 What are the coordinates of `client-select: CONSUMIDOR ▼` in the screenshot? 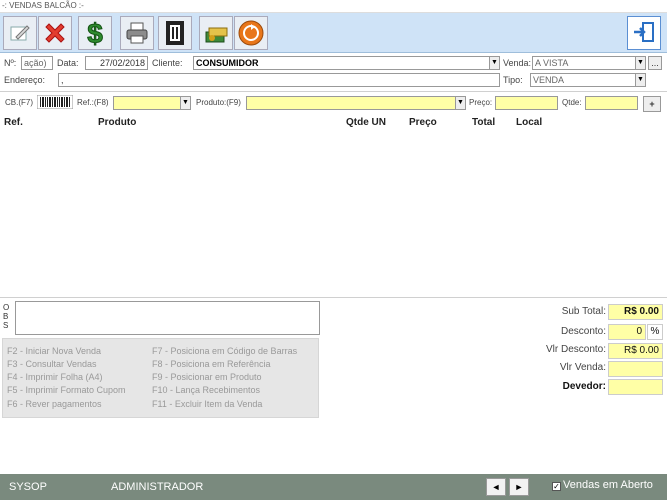 It's located at (346, 63).